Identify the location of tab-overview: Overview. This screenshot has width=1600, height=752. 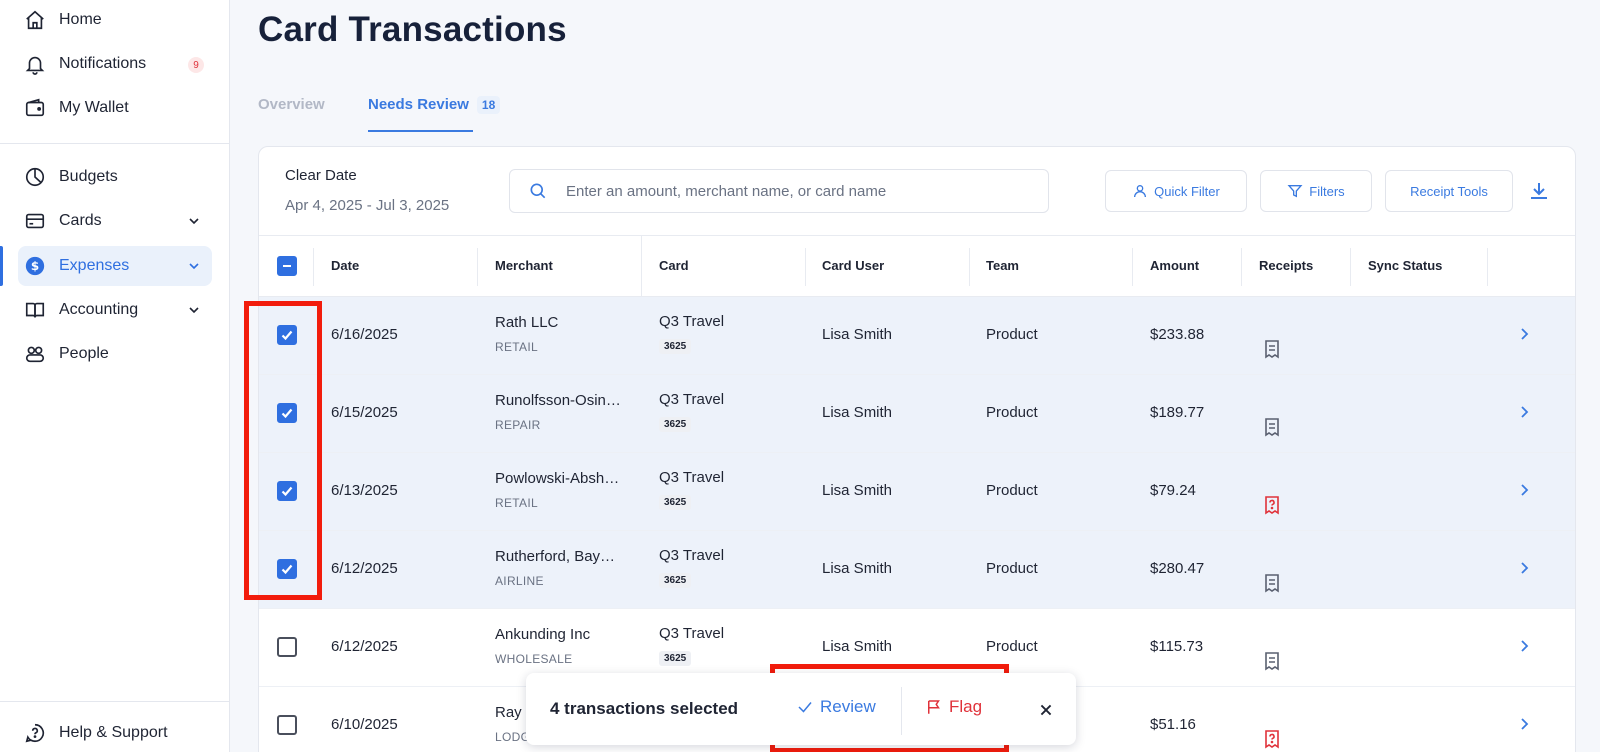
(291, 104).